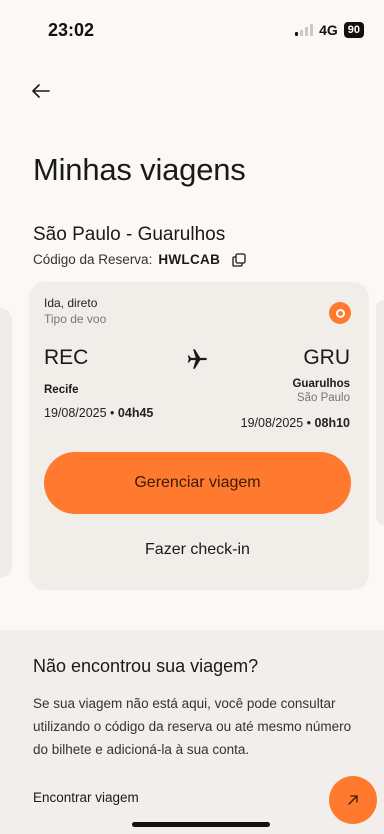  I want to click on arrow-up-right-icon, so click(353, 800).